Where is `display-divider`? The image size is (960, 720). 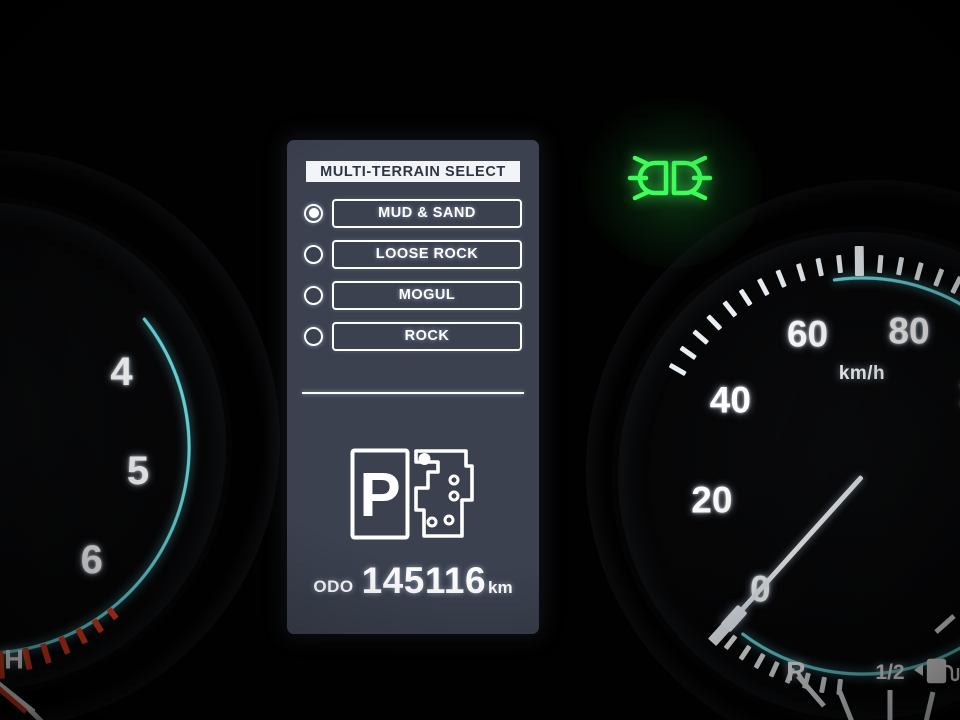
display-divider is located at coordinates (413, 393).